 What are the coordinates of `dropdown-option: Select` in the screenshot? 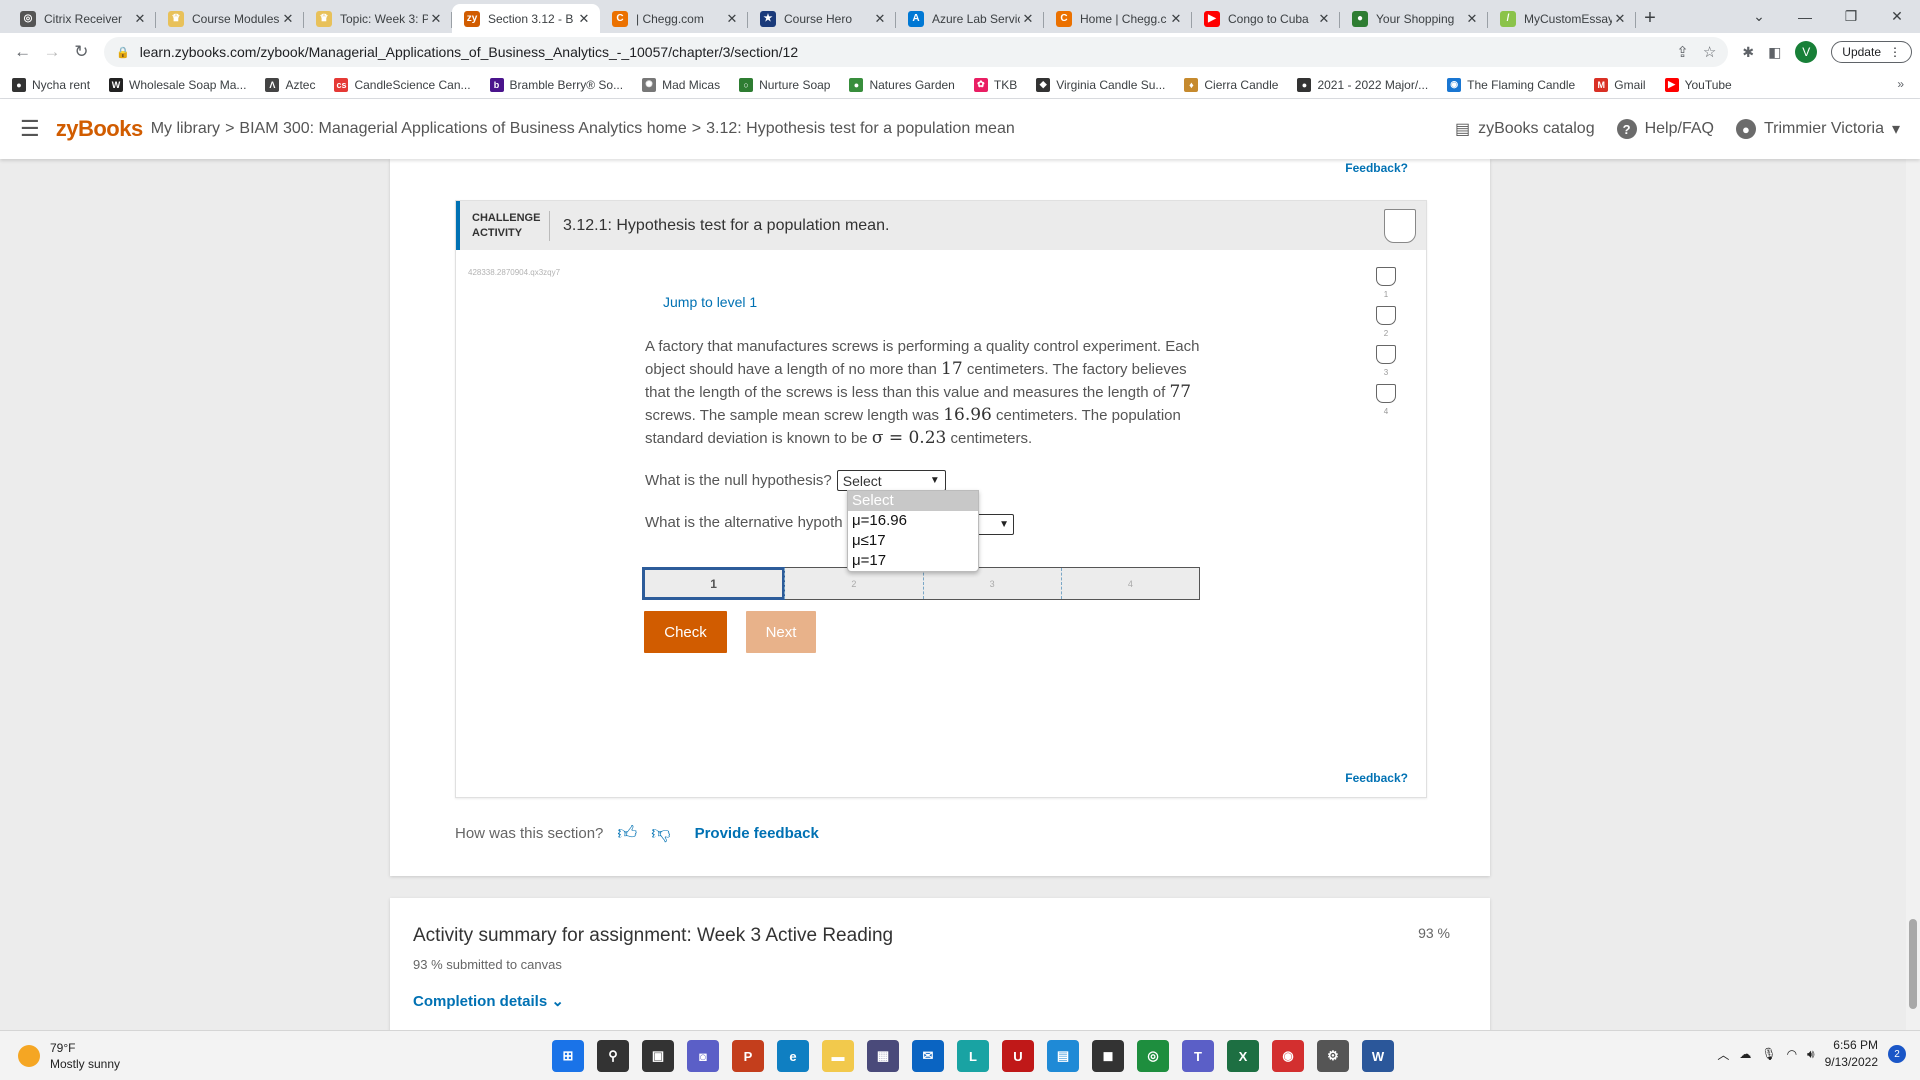 It's located at (913, 501).